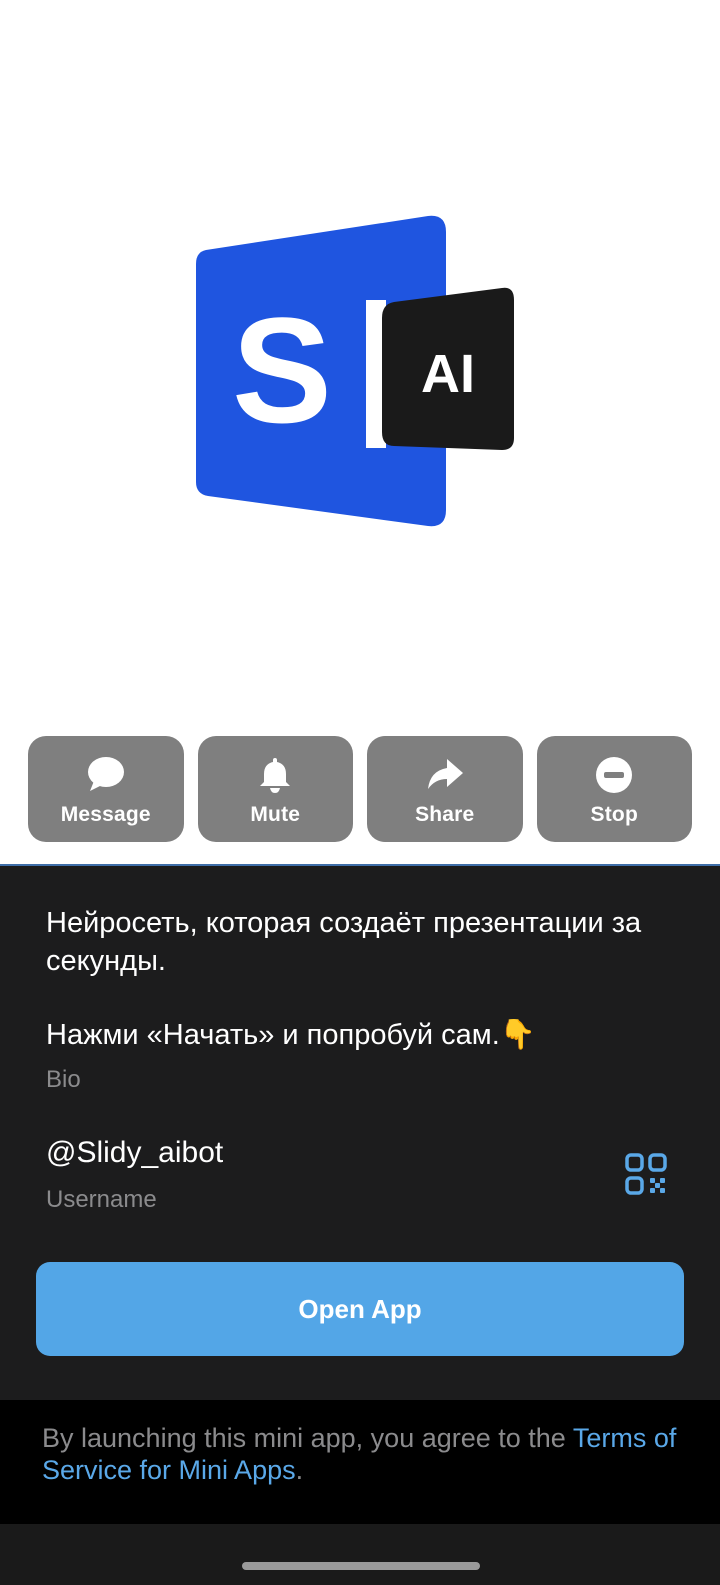 Image resolution: width=720 pixels, height=1585 pixels. Describe the element at coordinates (445, 814) in the screenshot. I see `share-label: Share` at that location.